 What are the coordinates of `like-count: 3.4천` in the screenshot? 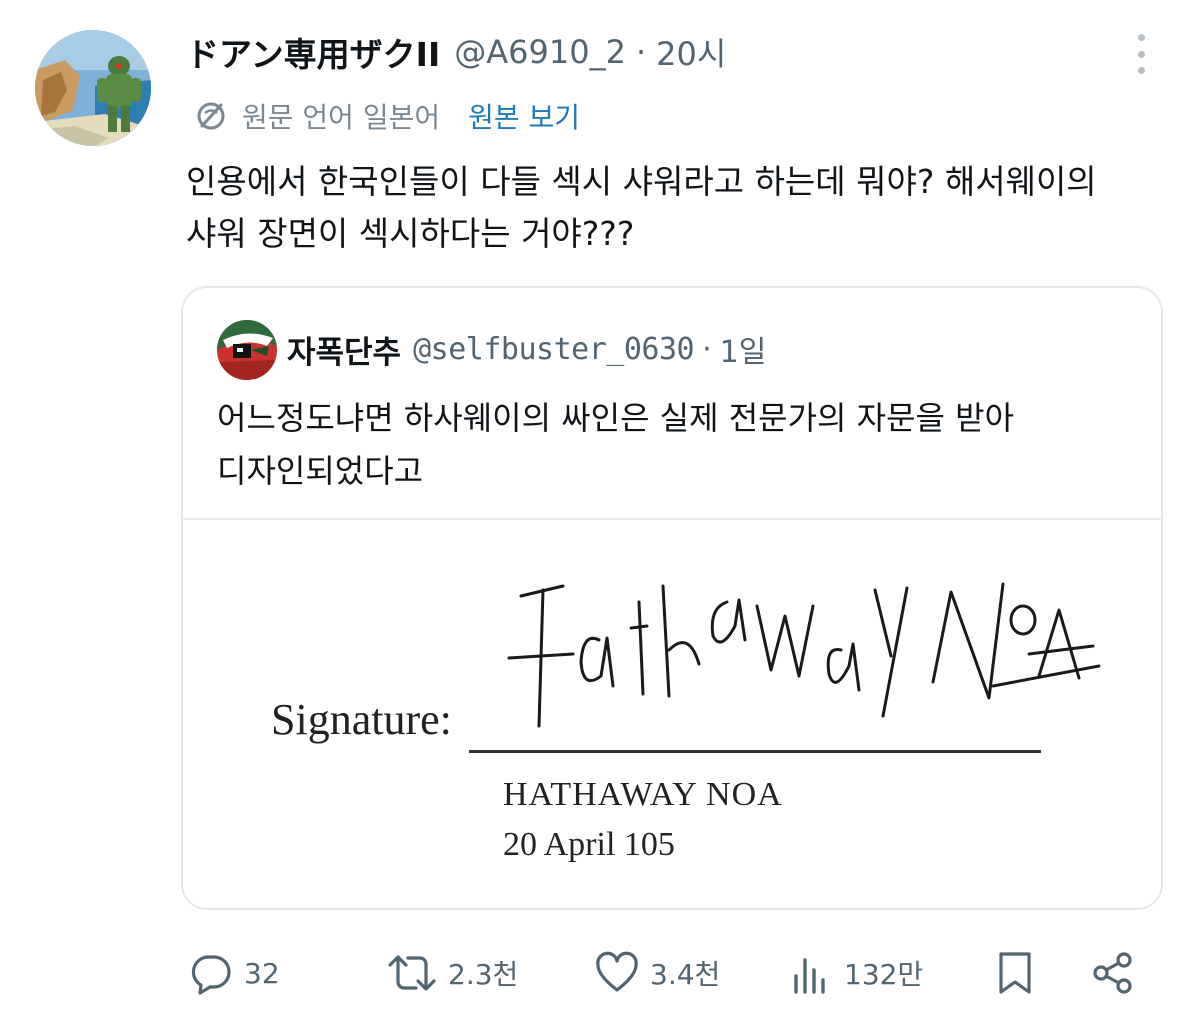 It's located at (685, 974).